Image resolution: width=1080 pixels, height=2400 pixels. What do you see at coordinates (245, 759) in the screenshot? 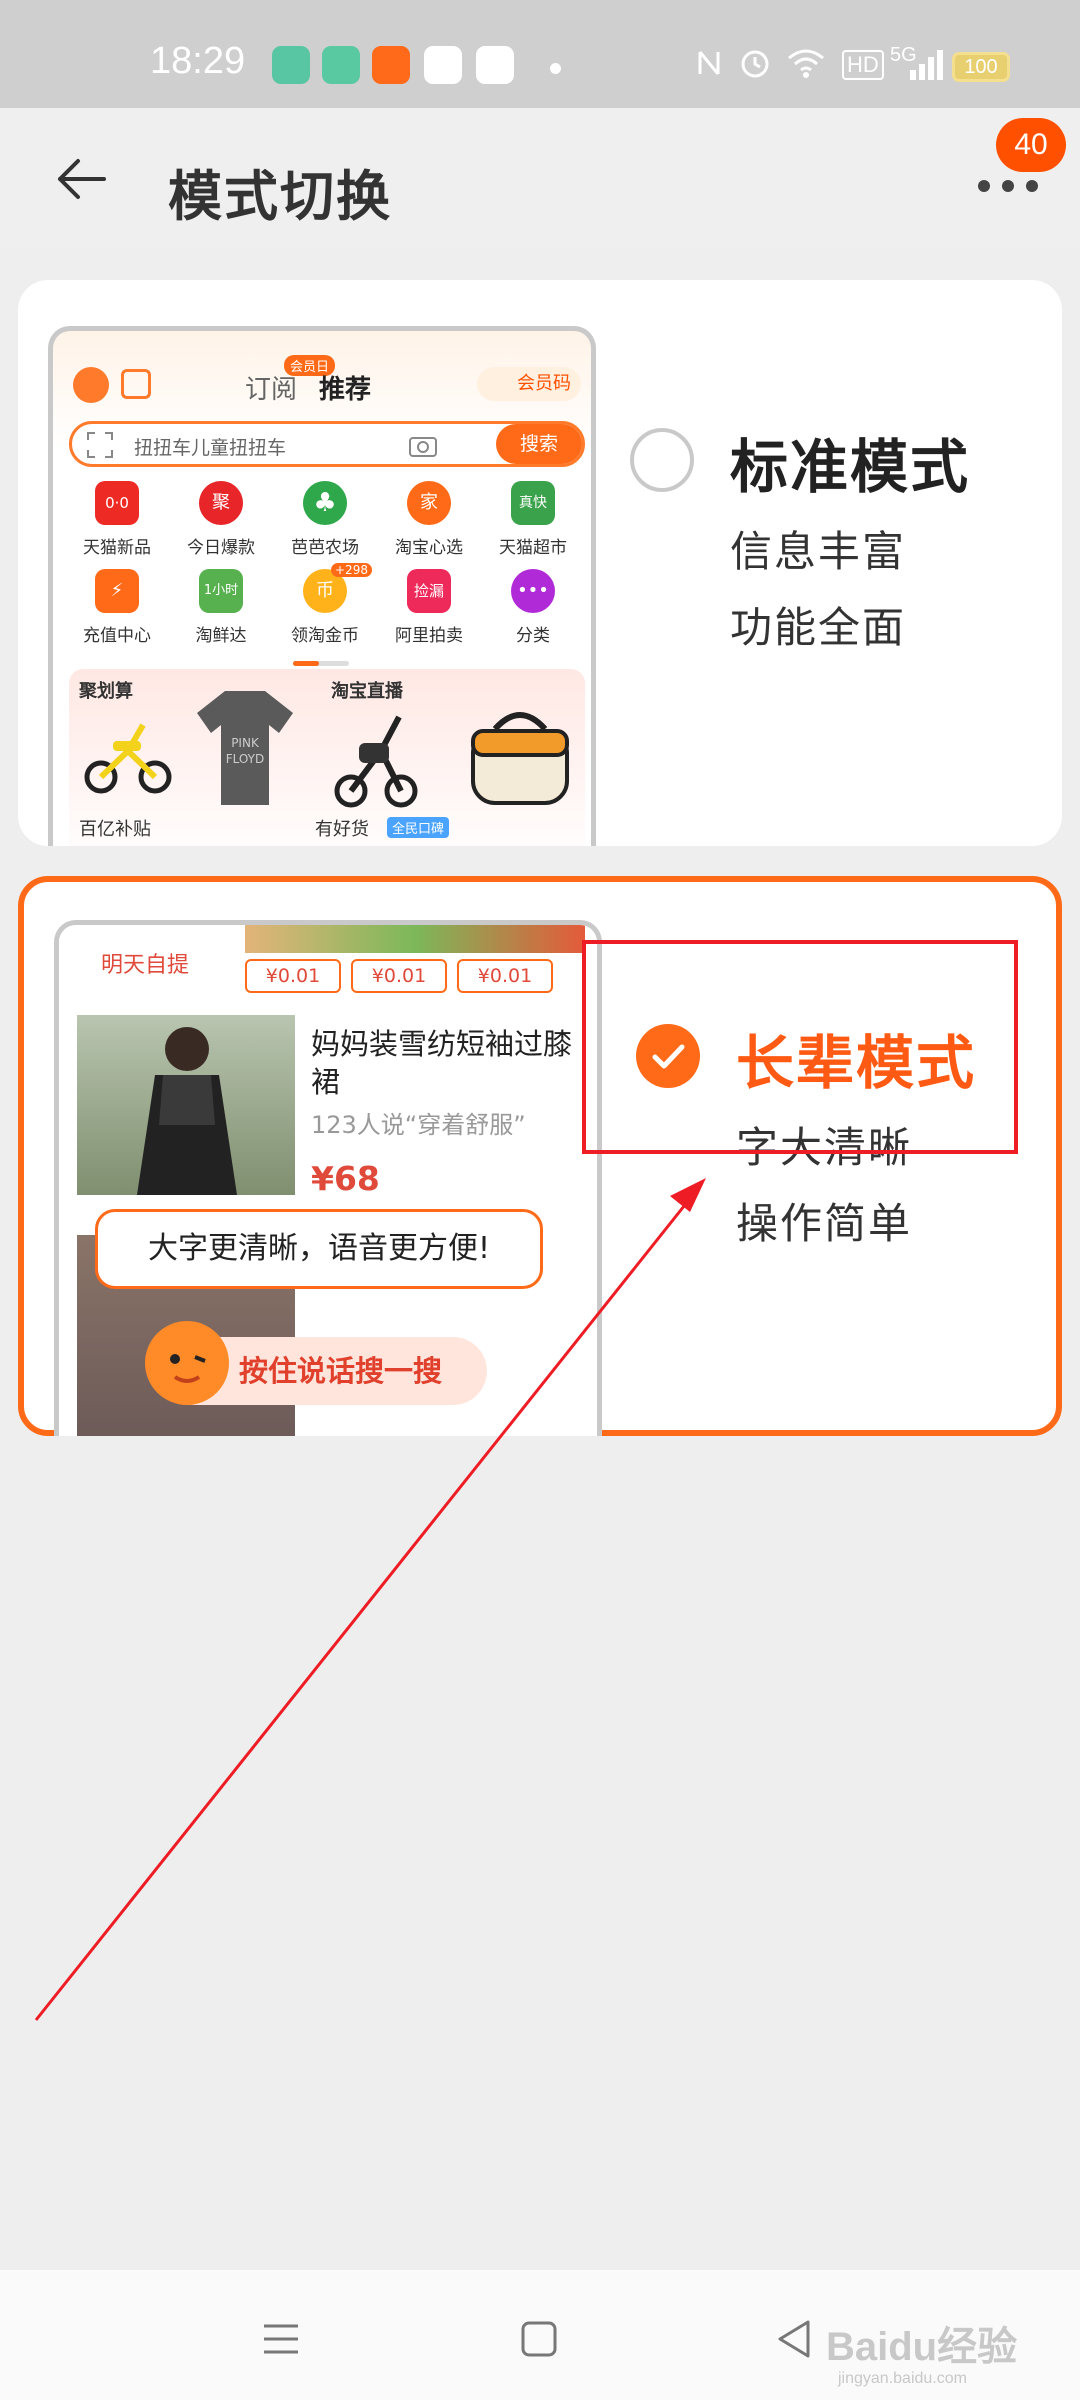
I see `svg-text: FLOYD` at bounding box center [245, 759].